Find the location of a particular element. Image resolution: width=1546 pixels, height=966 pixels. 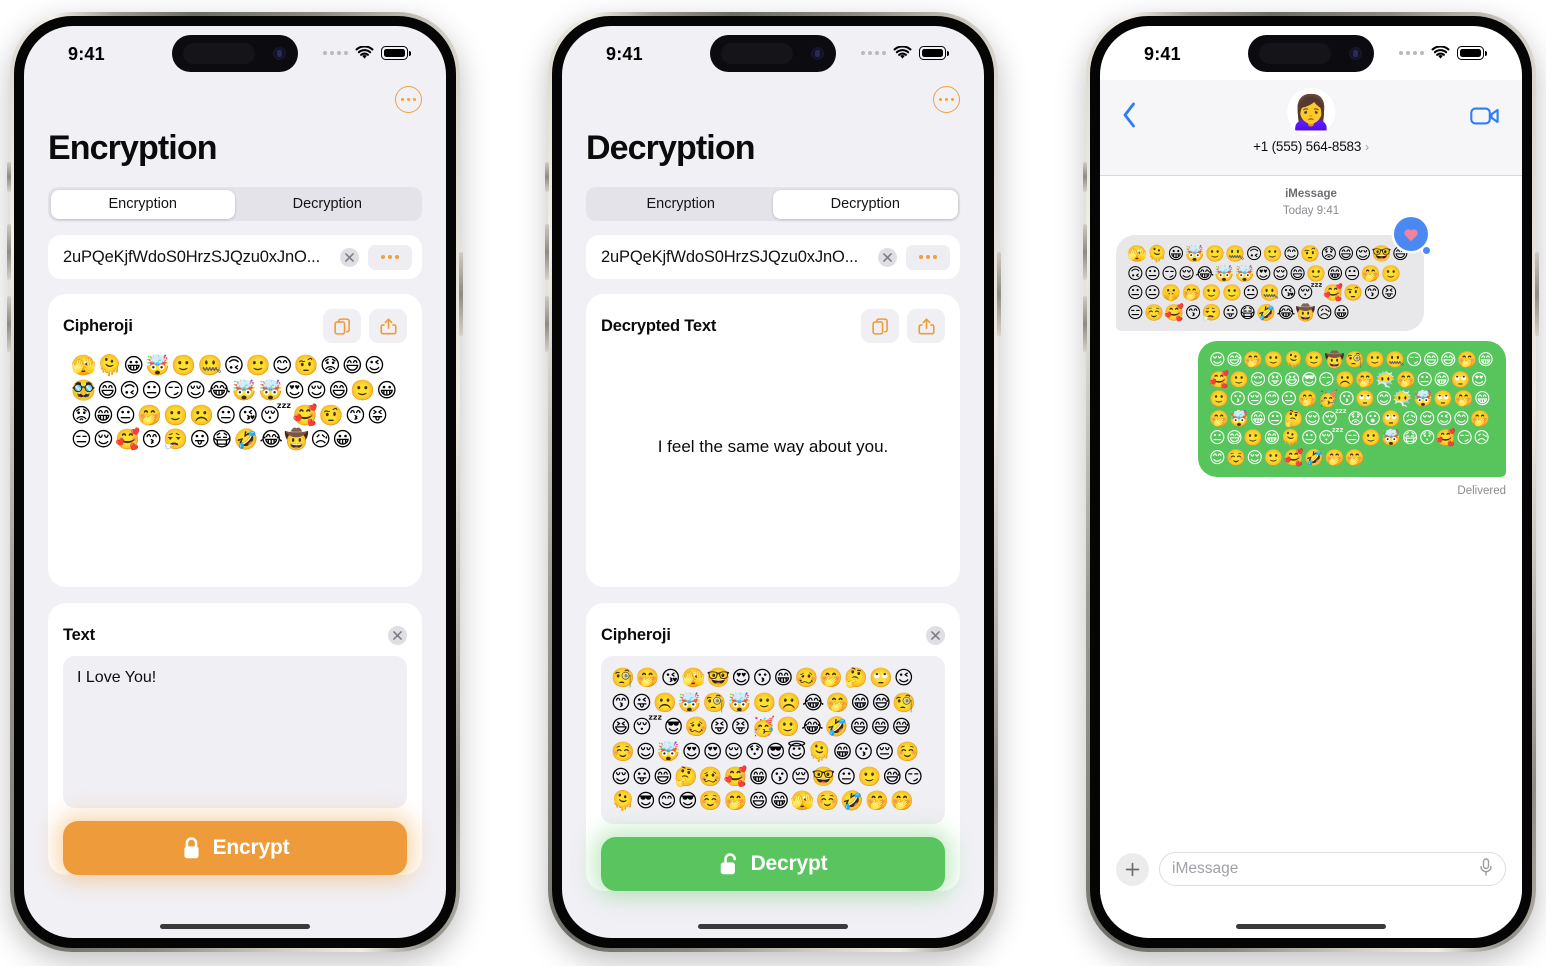

message-input: iMessage is located at coordinates (1332, 869).